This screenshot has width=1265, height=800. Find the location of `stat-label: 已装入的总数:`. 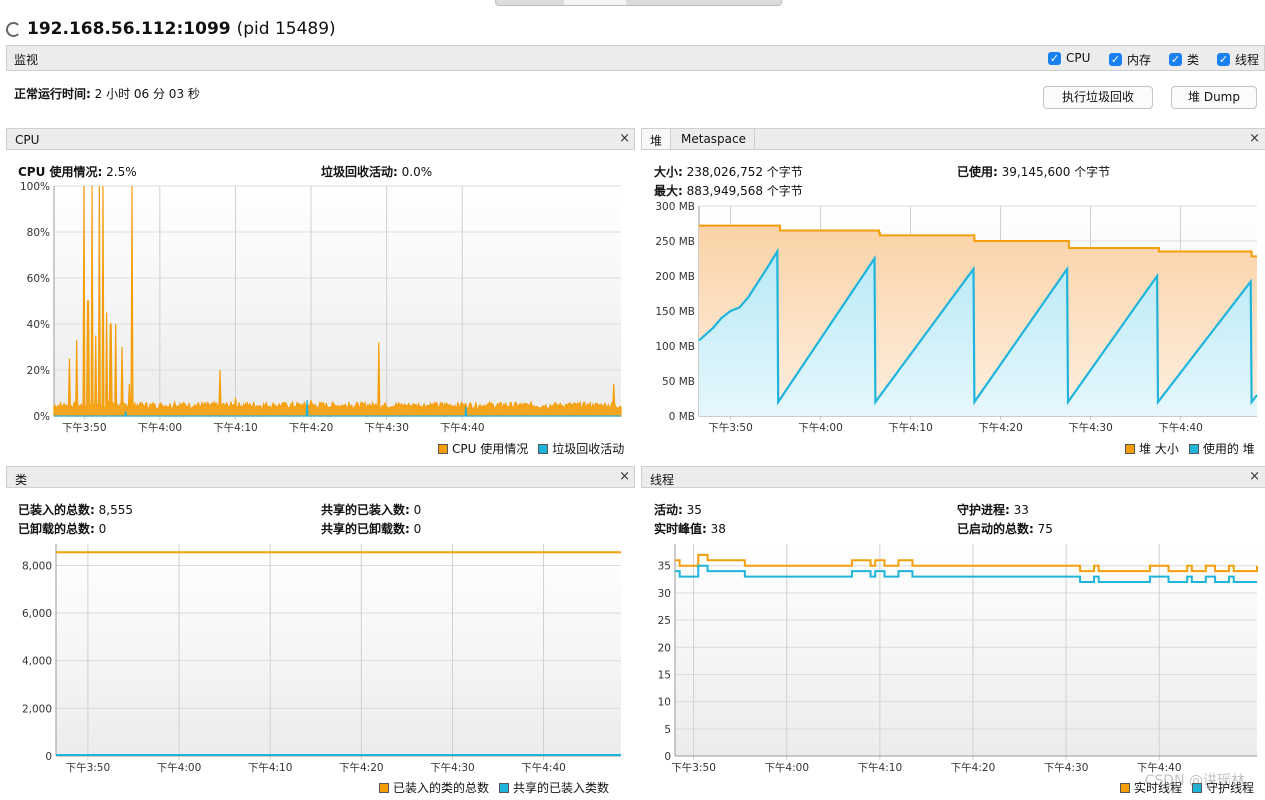

stat-label: 已装入的总数: is located at coordinates (56, 510).